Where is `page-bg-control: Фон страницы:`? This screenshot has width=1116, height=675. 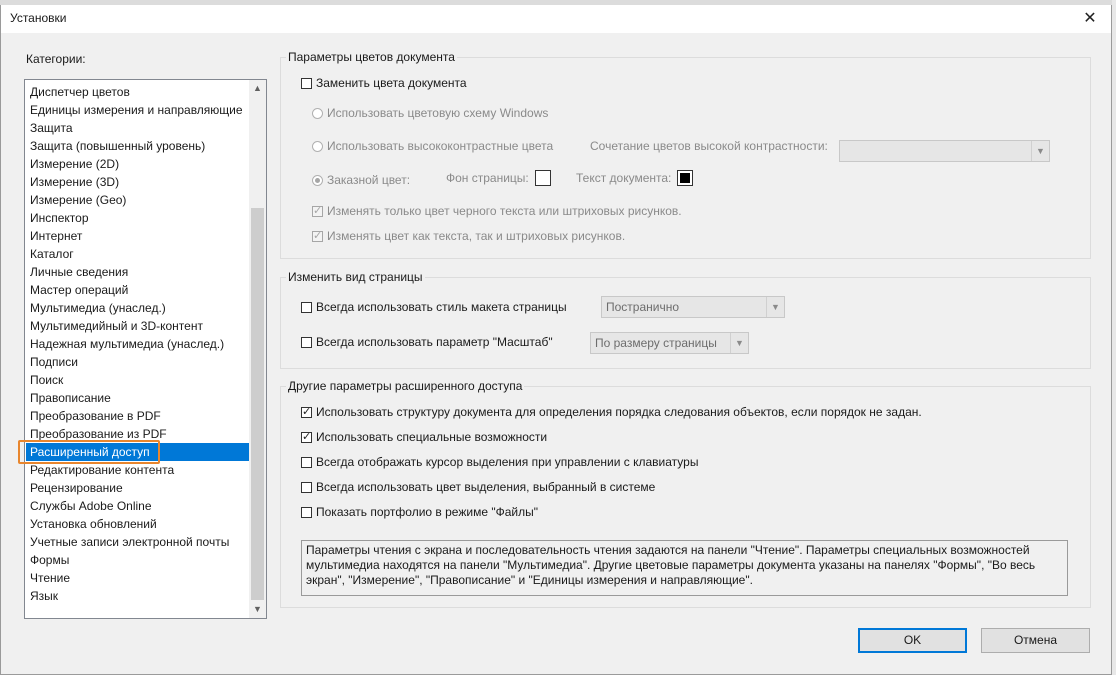
page-bg-control: Фон страницы: is located at coordinates (498, 178).